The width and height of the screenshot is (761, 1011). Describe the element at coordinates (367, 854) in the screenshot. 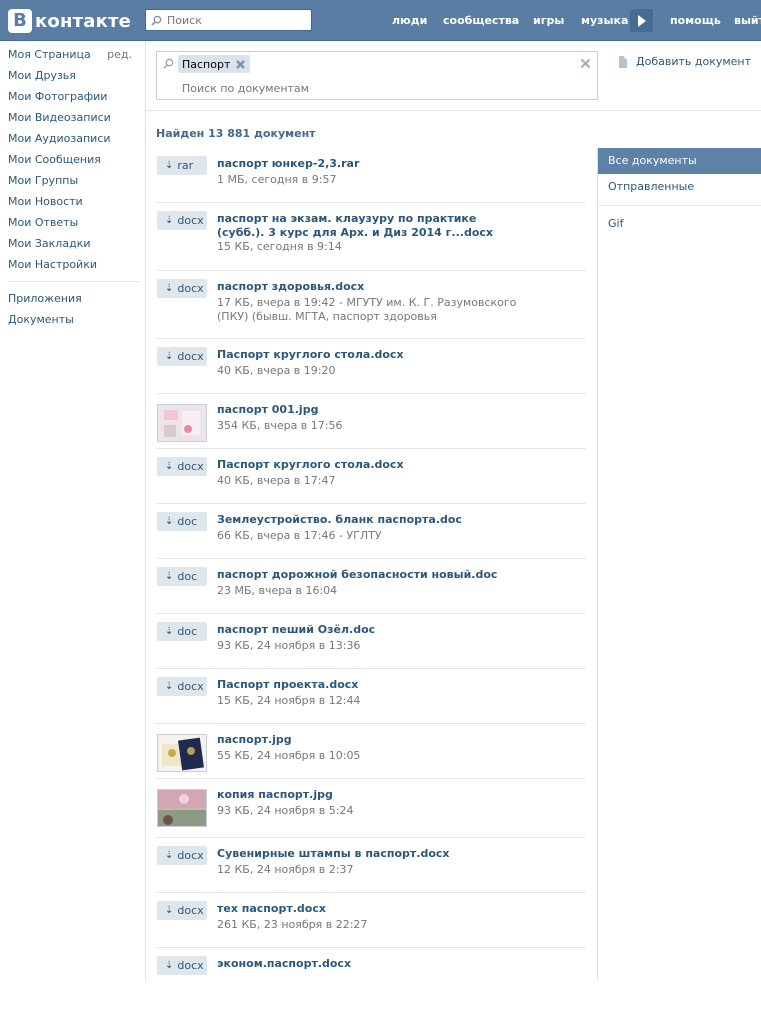

I see `document-title: Сувенирные штампы в паспорт.docx` at that location.